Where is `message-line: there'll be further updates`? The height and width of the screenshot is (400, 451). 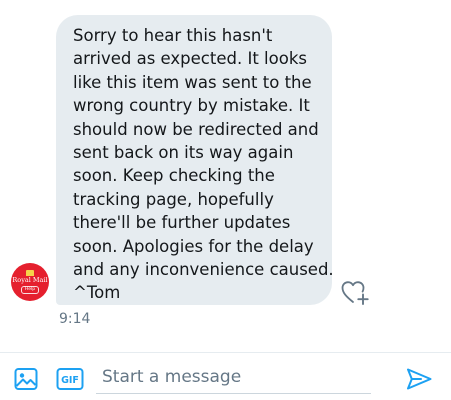 message-line: there'll be further updates is located at coordinates (182, 223).